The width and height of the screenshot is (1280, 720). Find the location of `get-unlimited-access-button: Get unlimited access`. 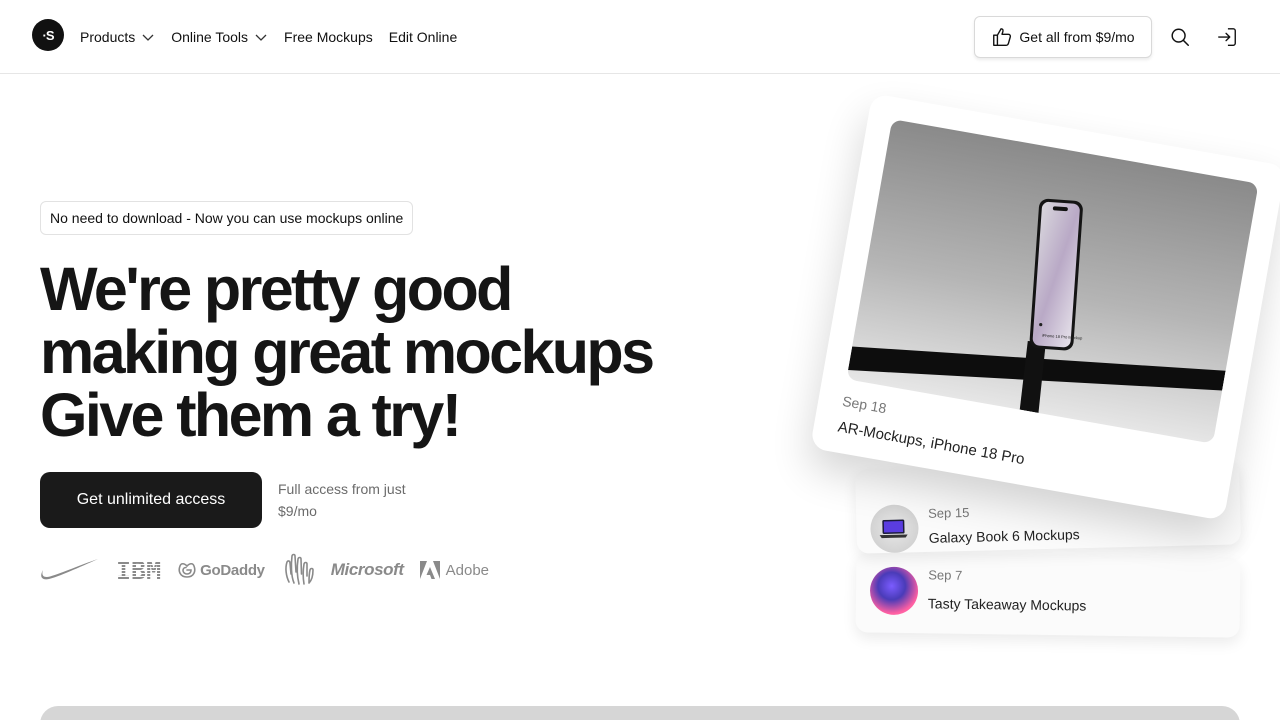

get-unlimited-access-button: Get unlimited access is located at coordinates (151, 500).